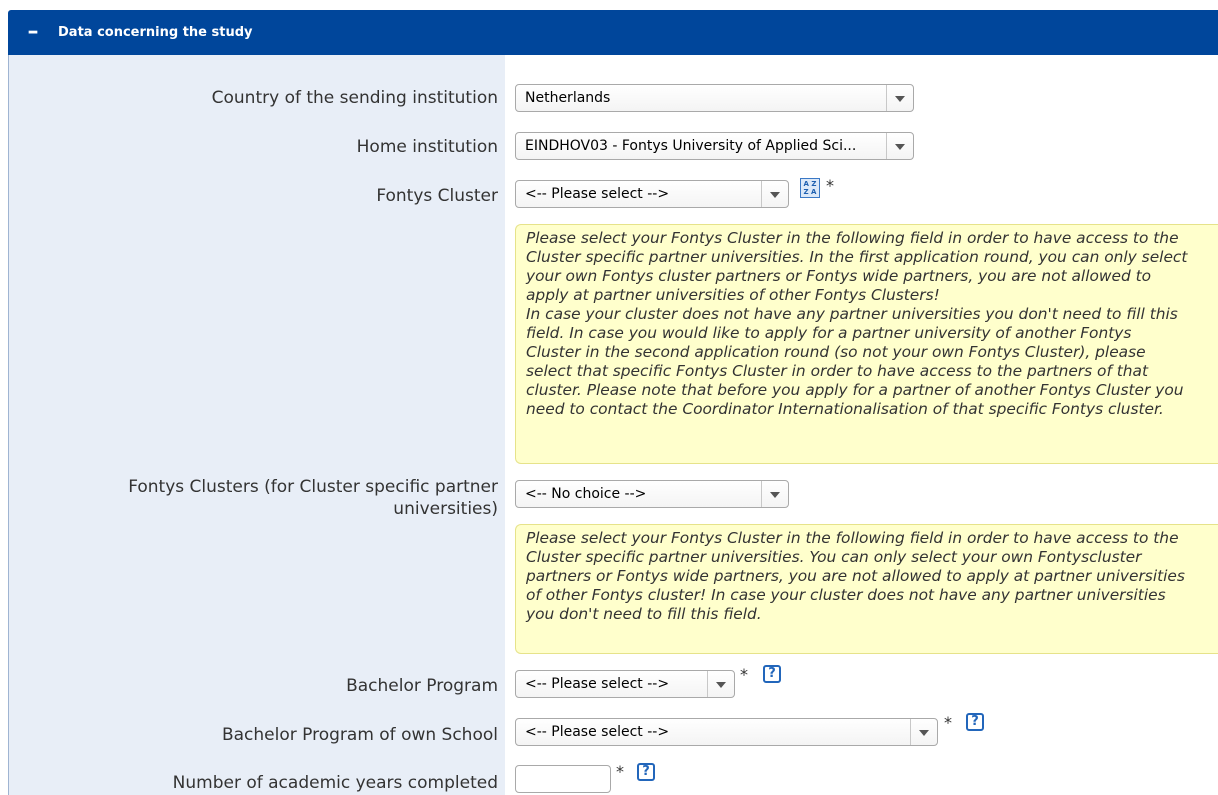 This screenshot has width=1218, height=795. Describe the element at coordinates (726, 732) in the screenshot. I see `bachelor-program-own-school-select: <-- Please select -->` at that location.